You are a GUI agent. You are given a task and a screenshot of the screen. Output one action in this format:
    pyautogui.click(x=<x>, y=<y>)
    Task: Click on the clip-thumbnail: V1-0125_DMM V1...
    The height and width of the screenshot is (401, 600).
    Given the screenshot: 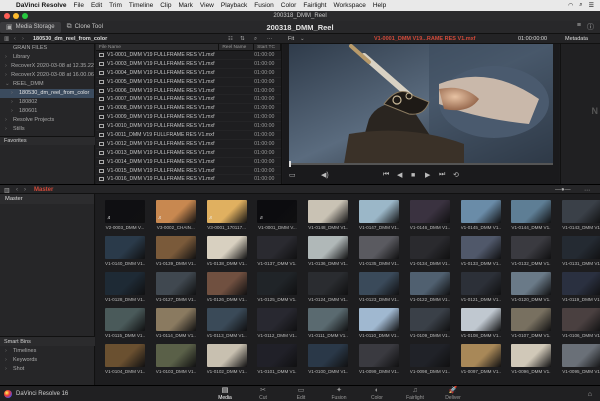 What is the action you would take?
    pyautogui.click(x=277, y=287)
    